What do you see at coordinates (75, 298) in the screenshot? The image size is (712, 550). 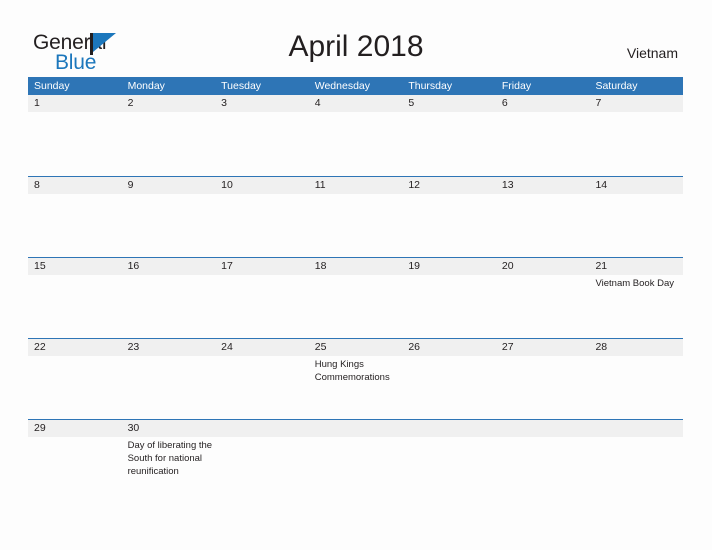 I see `calendar-day-cell: 15` at bounding box center [75, 298].